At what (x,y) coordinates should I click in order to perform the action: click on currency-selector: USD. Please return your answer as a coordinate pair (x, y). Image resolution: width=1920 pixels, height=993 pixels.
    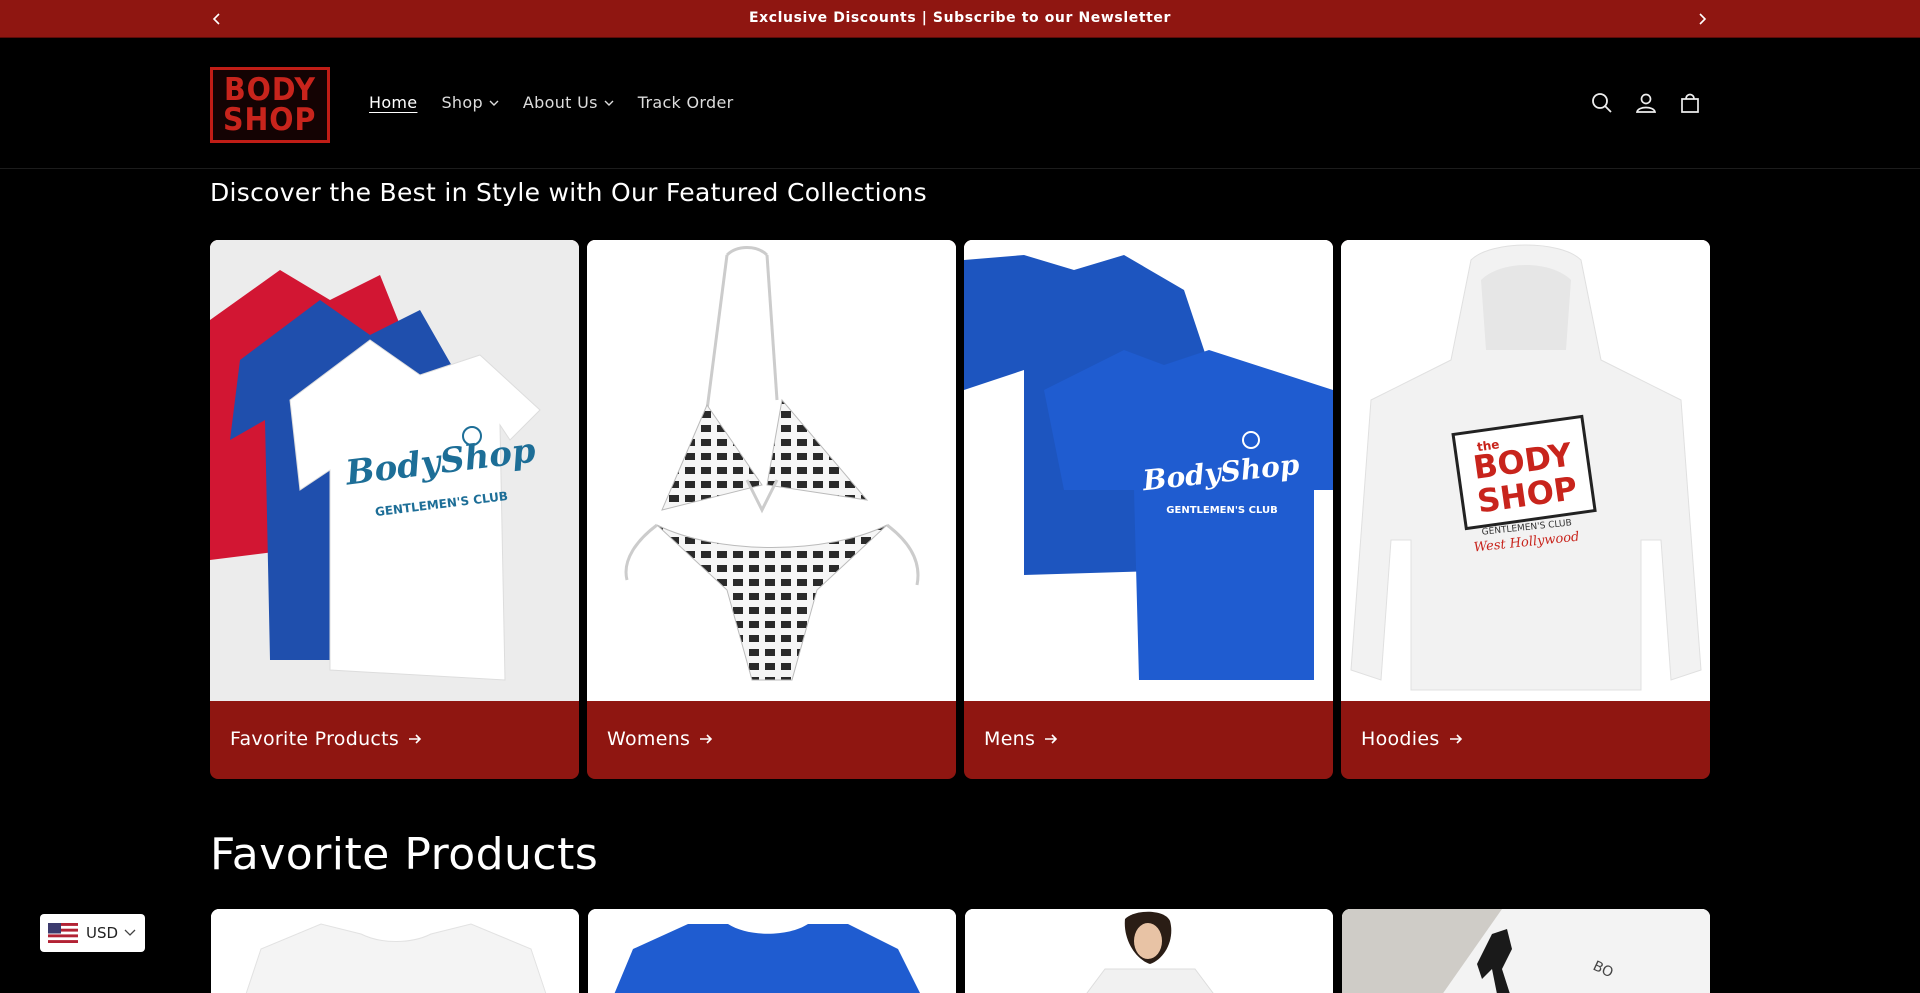
    Looking at the image, I should click on (92, 933).